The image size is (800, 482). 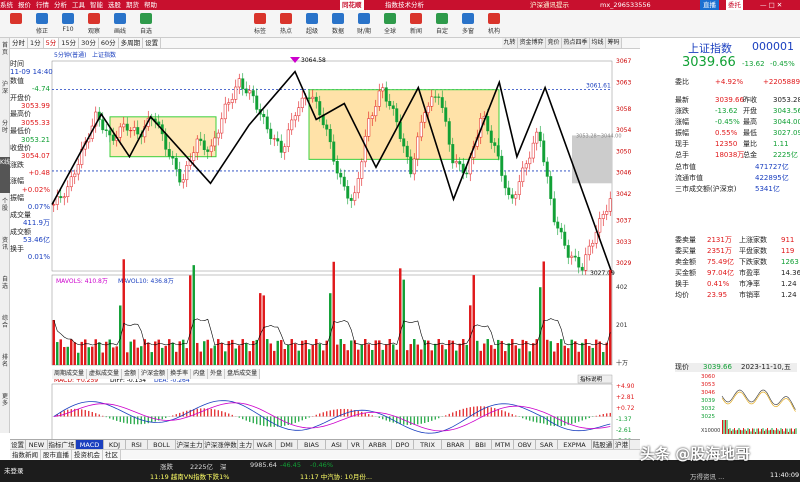 I want to click on toolbar-button-6: 标签, so click(x=260, y=24).